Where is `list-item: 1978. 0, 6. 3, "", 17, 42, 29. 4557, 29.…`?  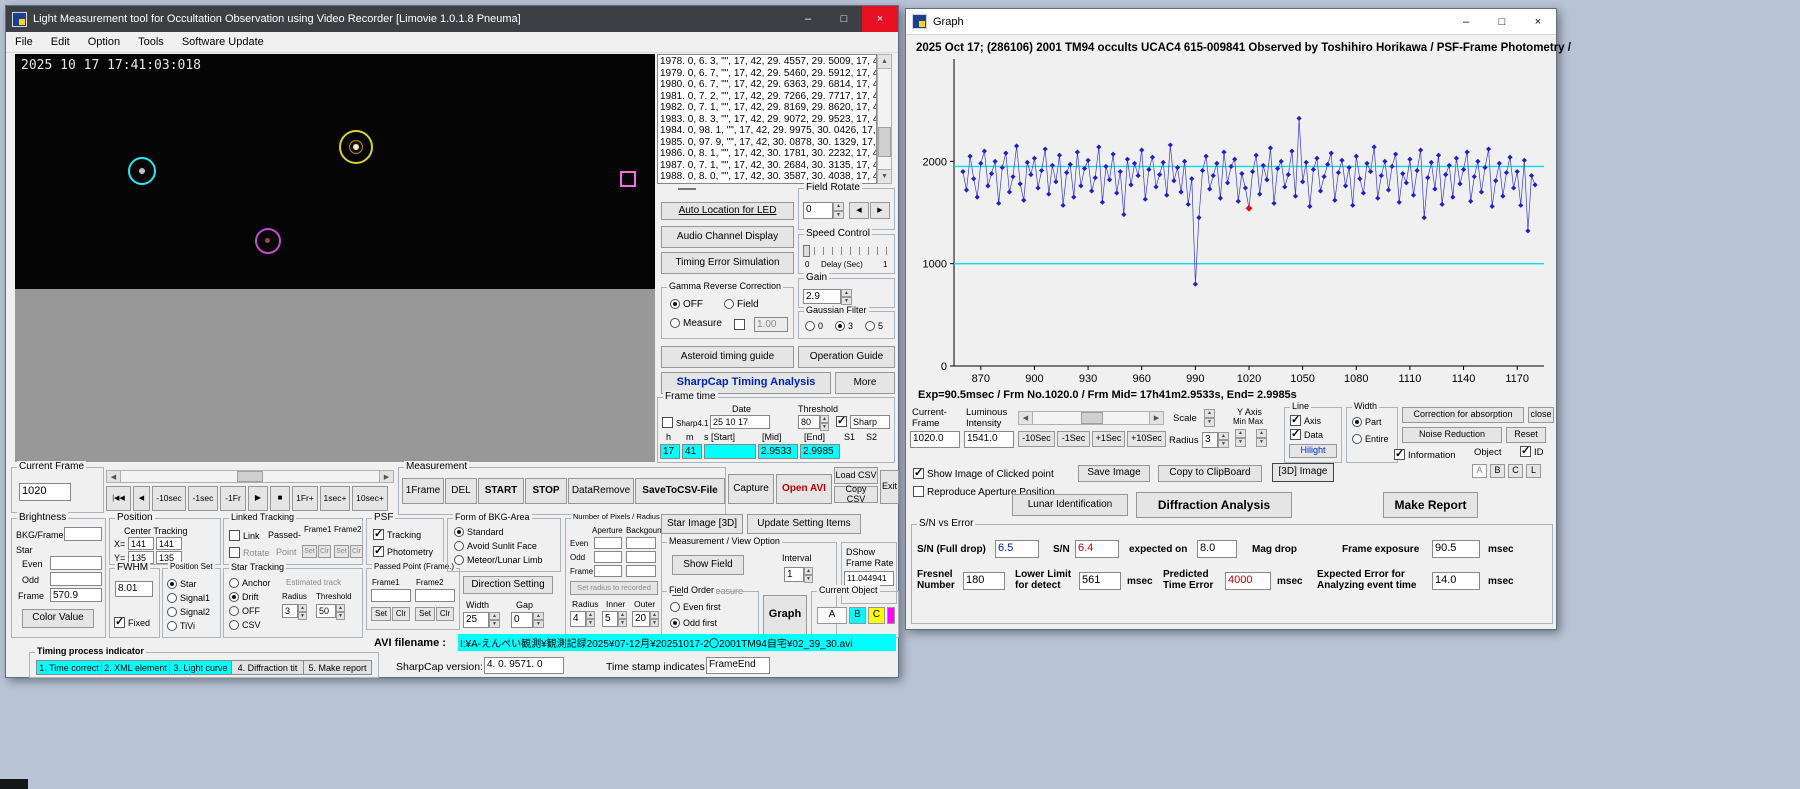
list-item: 1978. 0, 6. 3, "", 17, 42, 29. 4557, 29.… is located at coordinates (768, 62).